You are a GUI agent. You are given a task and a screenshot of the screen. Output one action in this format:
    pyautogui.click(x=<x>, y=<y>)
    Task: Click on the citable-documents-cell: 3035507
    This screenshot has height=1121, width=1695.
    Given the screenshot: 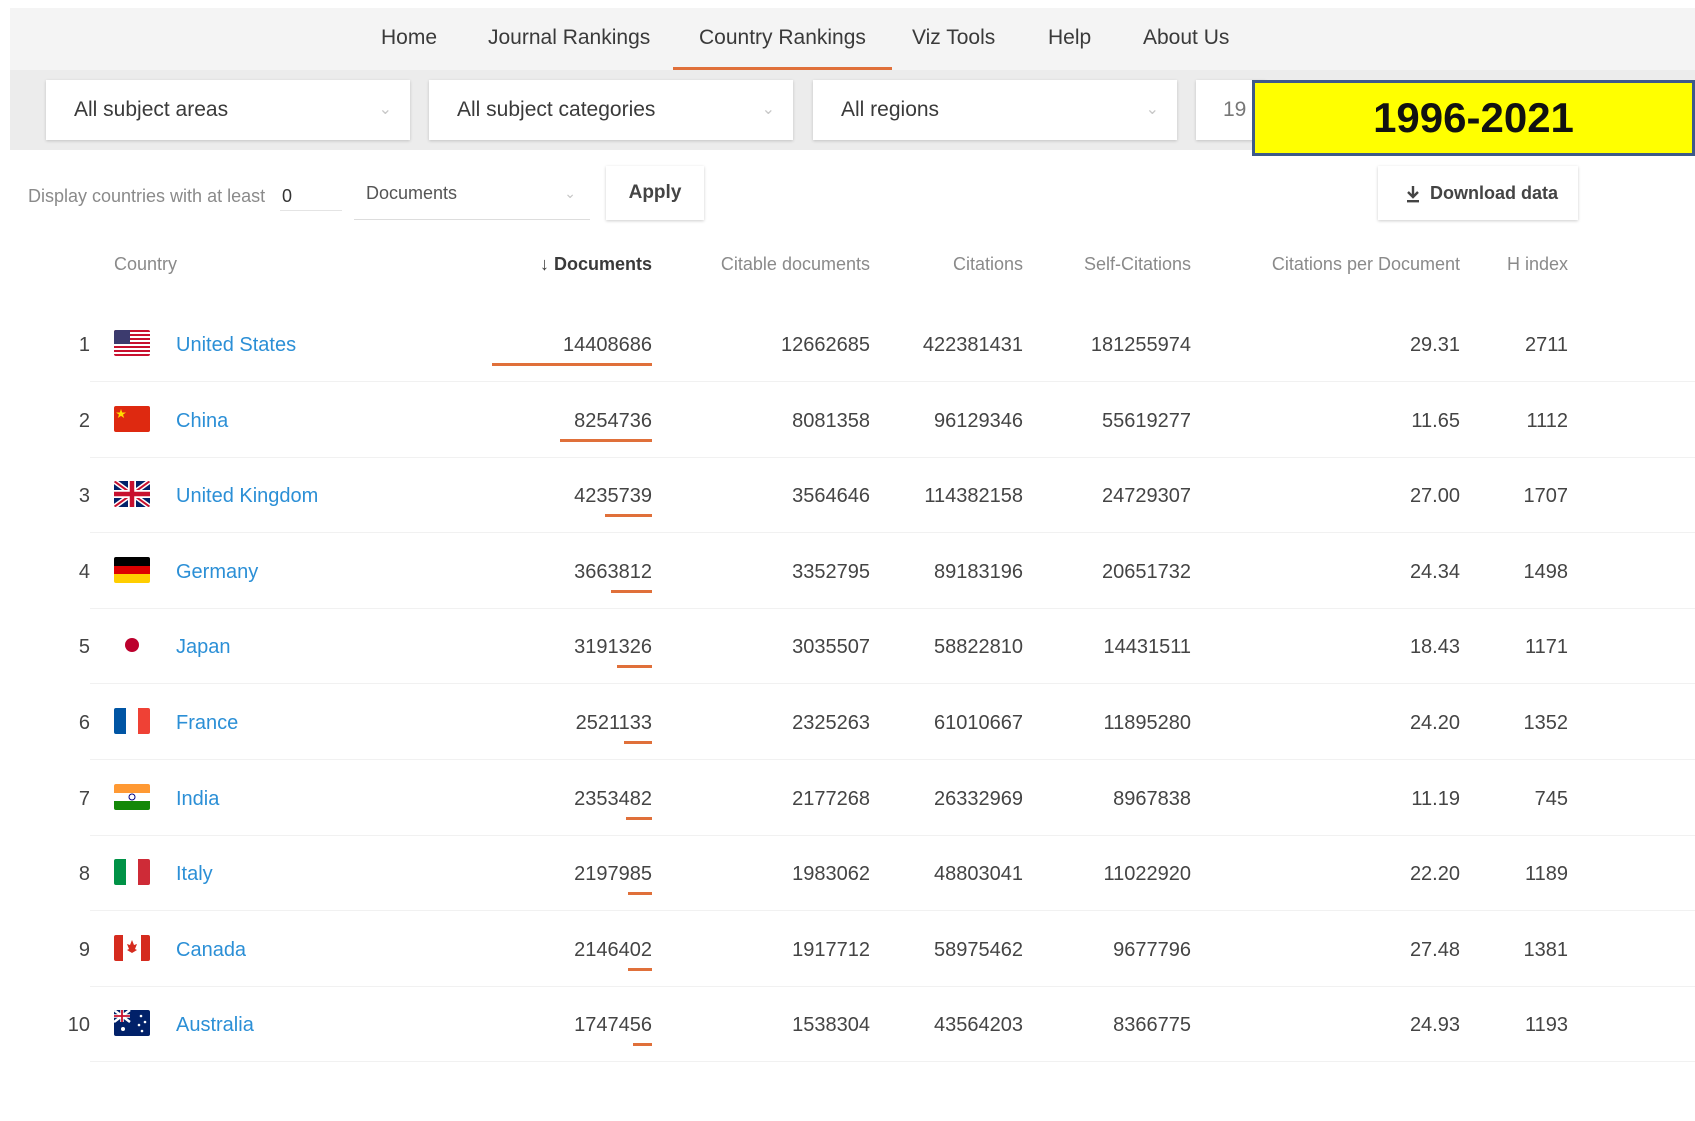 What is the action you would take?
    pyautogui.click(x=831, y=647)
    